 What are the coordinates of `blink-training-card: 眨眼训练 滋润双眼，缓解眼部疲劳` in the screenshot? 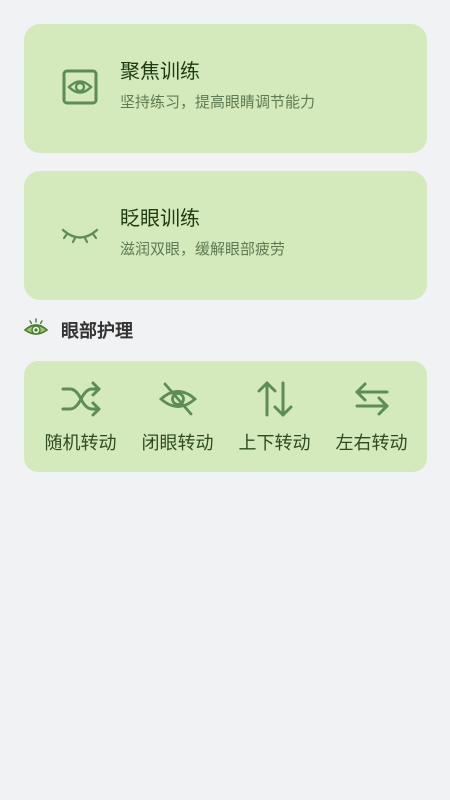 It's located at (225, 235).